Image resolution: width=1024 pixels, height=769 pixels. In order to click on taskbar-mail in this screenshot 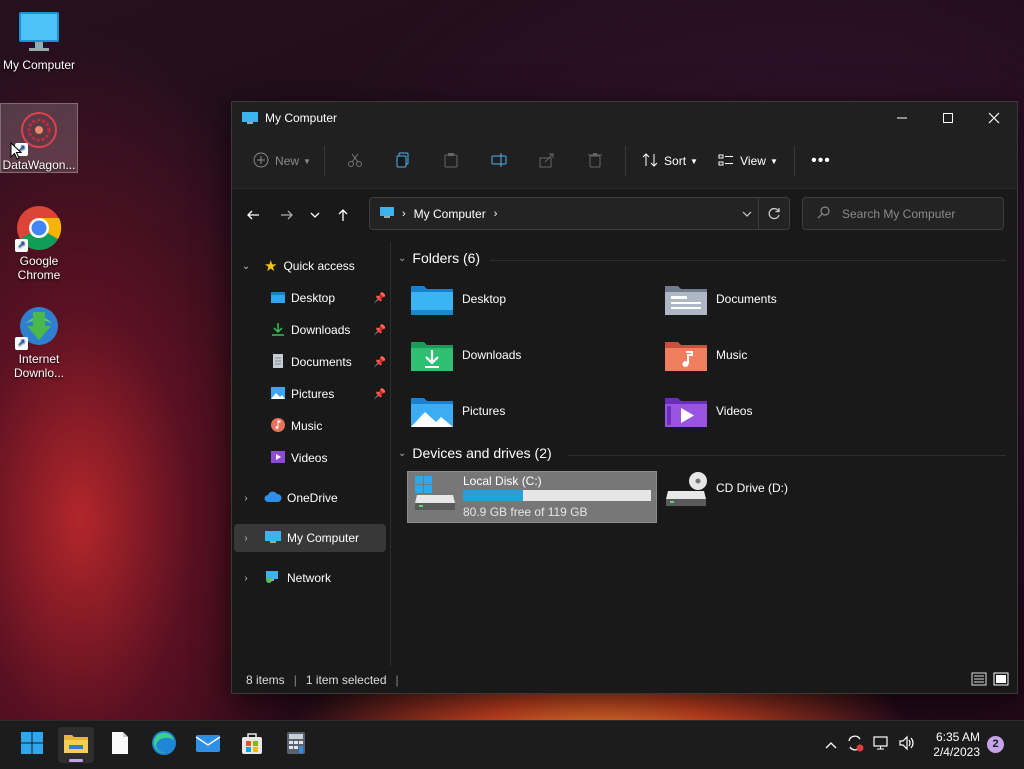, I will do `click(208, 745)`.